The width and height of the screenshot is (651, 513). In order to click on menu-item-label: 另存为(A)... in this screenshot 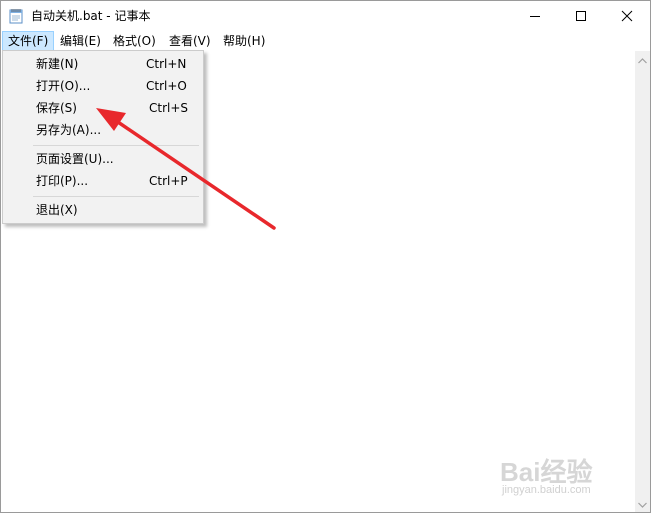, I will do `click(69, 130)`.